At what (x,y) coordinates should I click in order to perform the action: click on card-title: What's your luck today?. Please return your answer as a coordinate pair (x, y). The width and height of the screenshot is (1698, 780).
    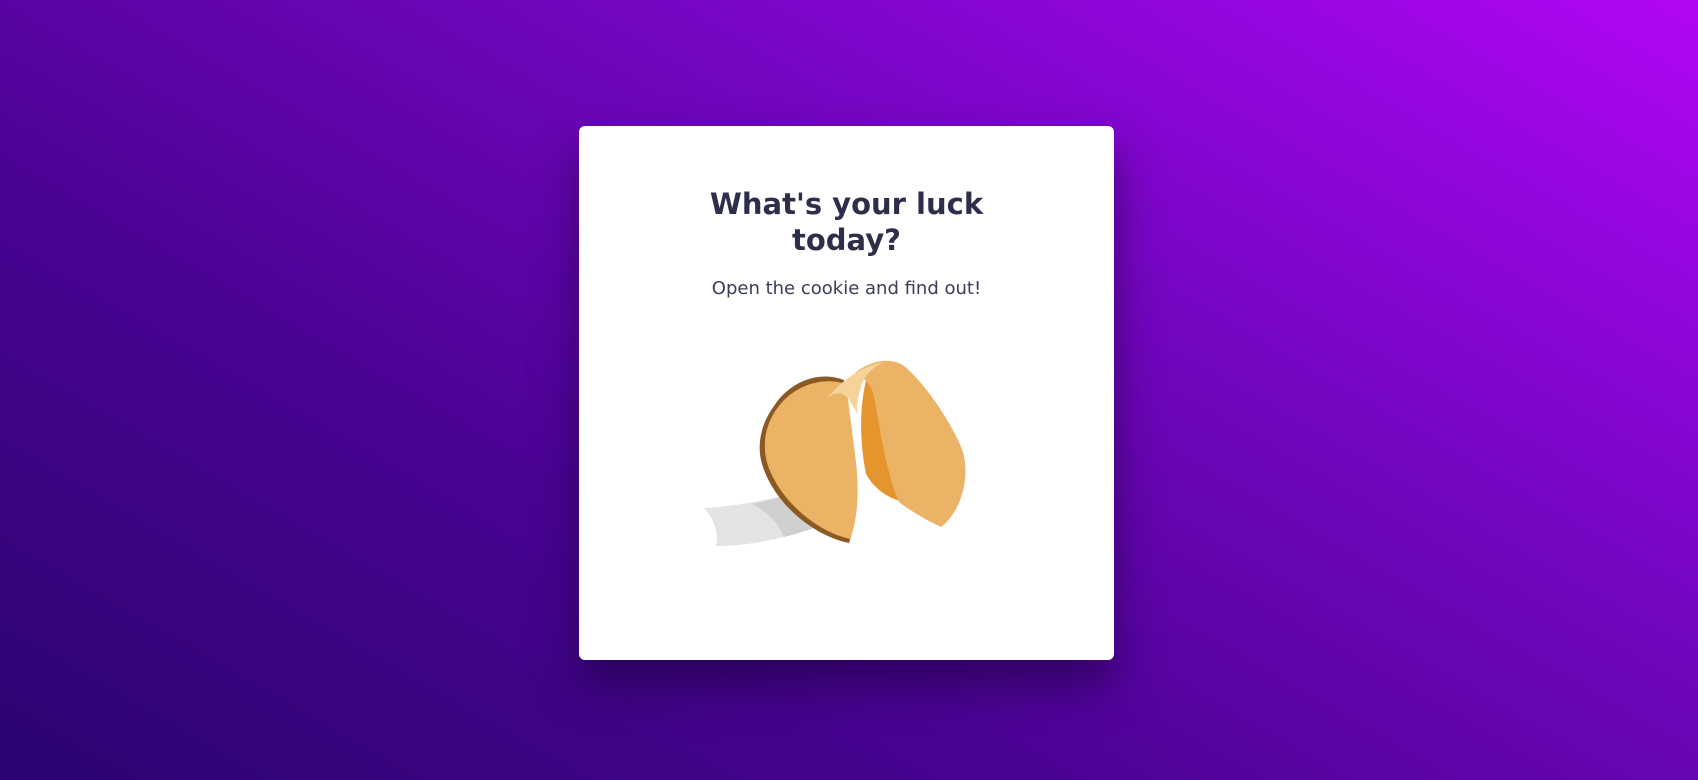
    Looking at the image, I should click on (846, 222).